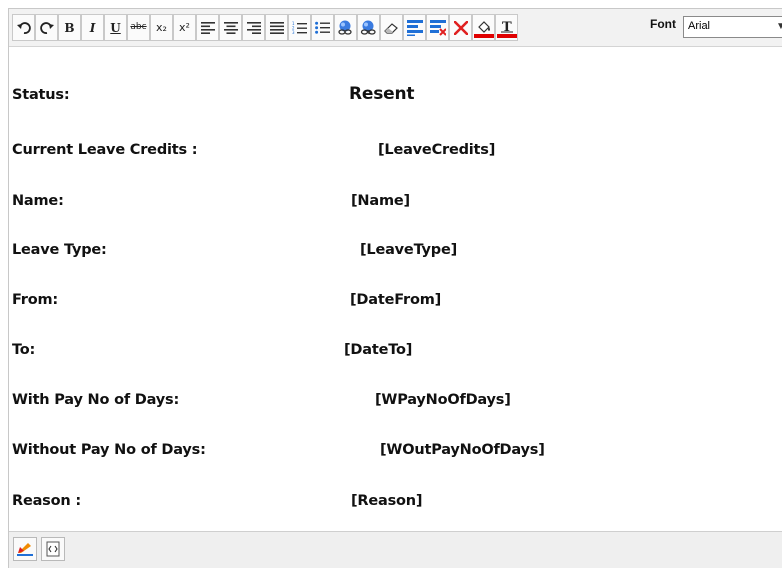 The image size is (782, 574). I want to click on text-color-button: T, so click(506, 27).